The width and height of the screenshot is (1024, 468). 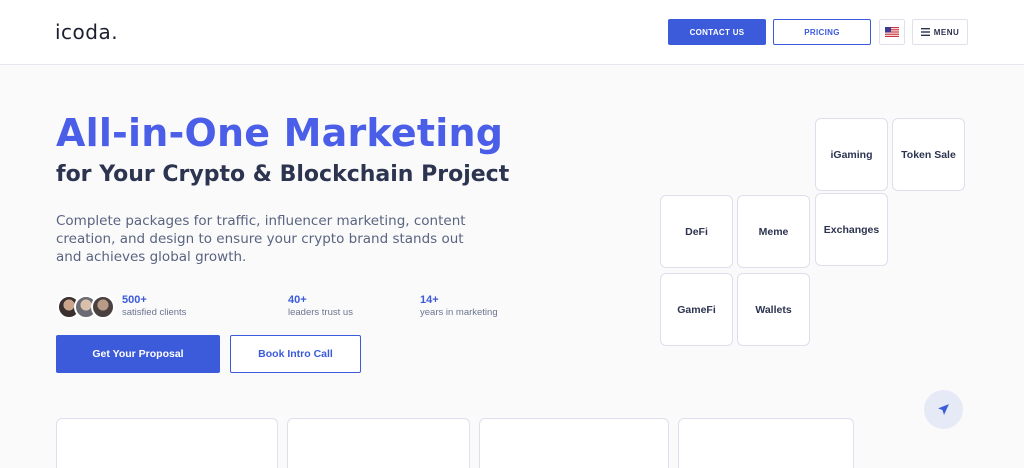 I want to click on hero-title: All-in-One Marketing, so click(x=280, y=133).